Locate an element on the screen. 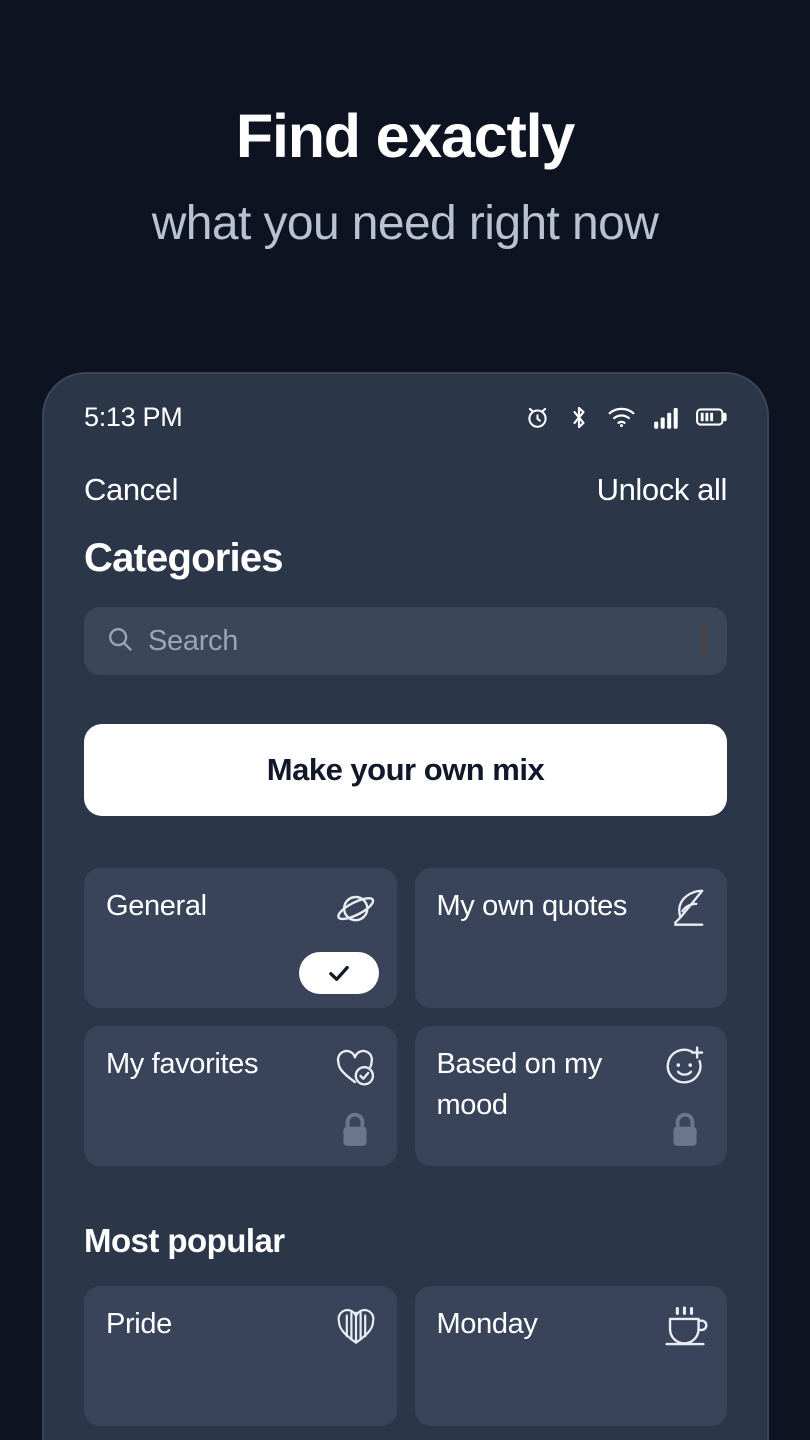 Image resolution: width=810 pixels, height=1440 pixels. status-bar-icons is located at coordinates (626, 417).